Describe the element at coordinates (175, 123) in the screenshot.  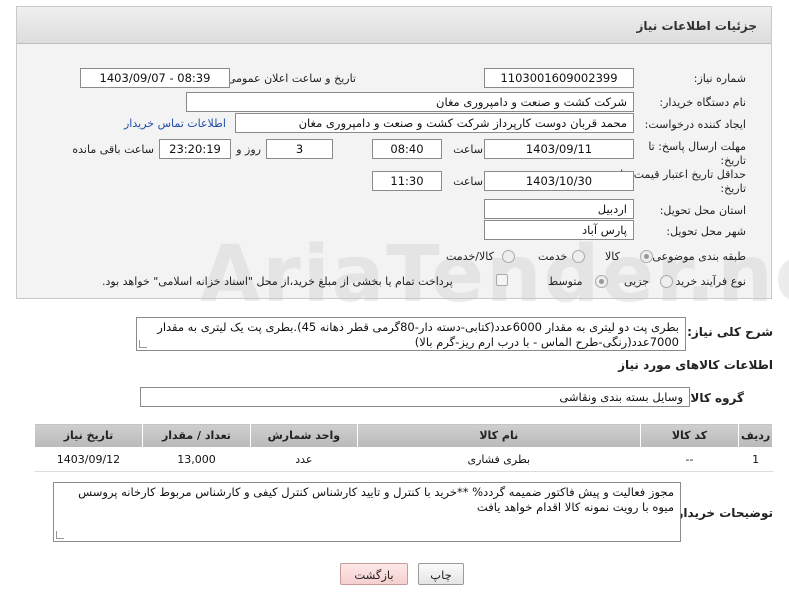
I see `contact-buyer-link: اطلاعات تماس خریدار` at that location.